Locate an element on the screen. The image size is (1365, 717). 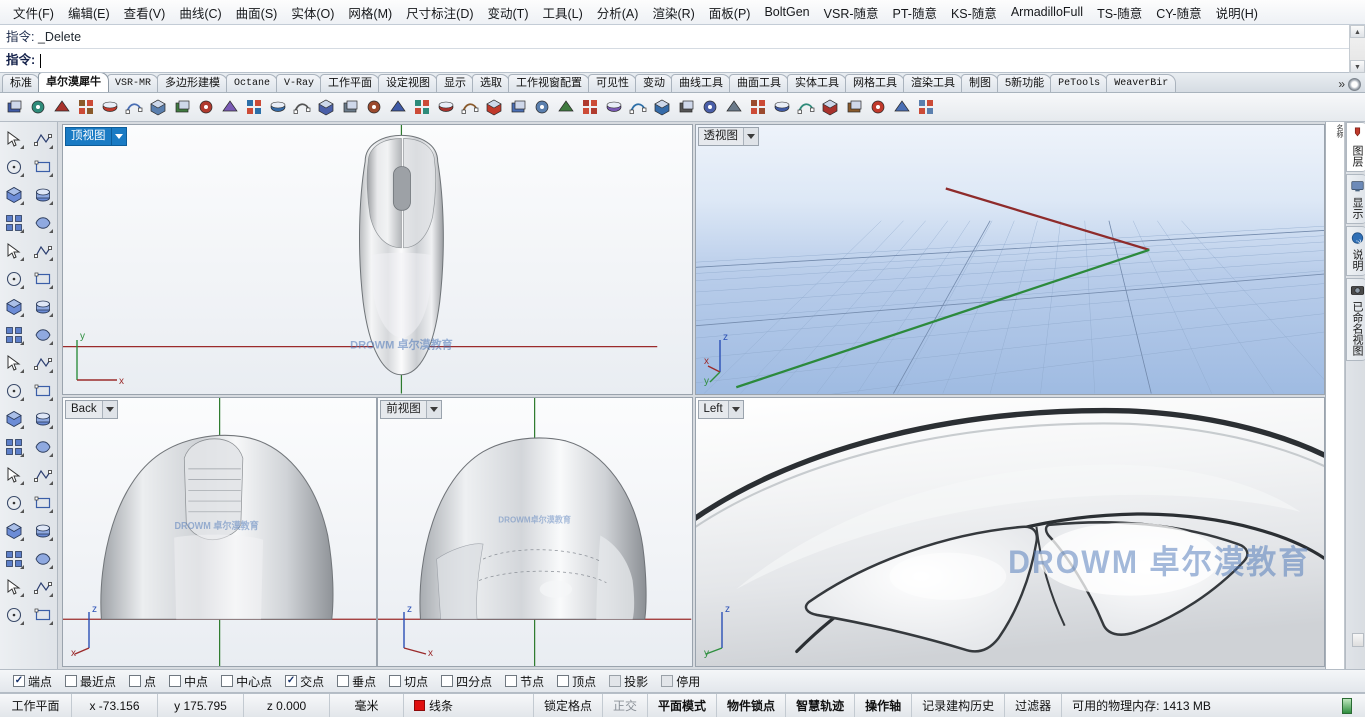
toolbar-tab-9: 选取 is located at coordinates (491, 83).